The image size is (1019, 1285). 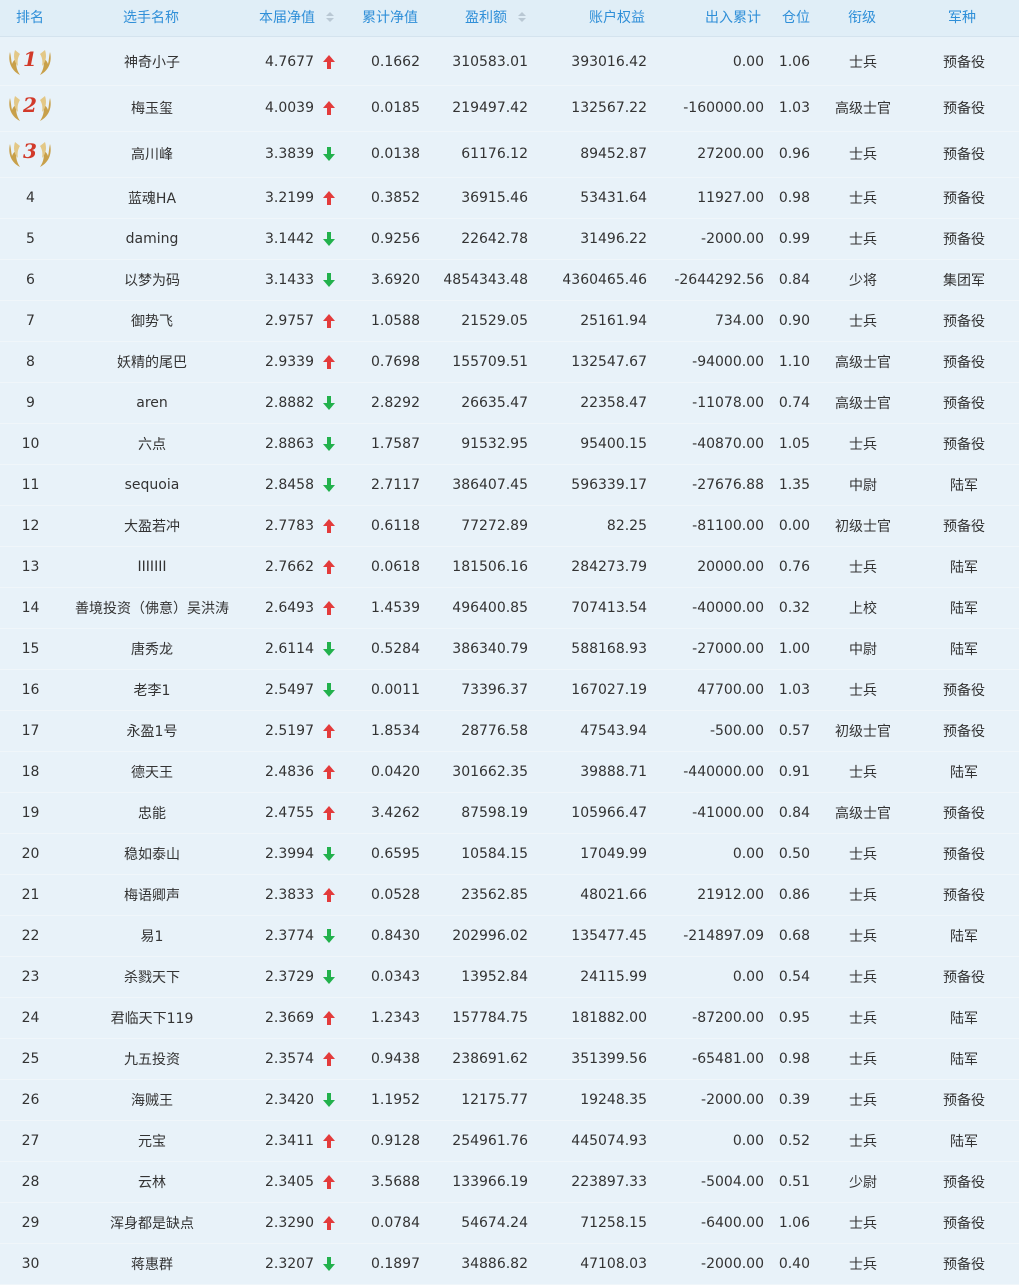 What do you see at coordinates (613, 1222) in the screenshot?
I see `equity-value: 71258.15` at bounding box center [613, 1222].